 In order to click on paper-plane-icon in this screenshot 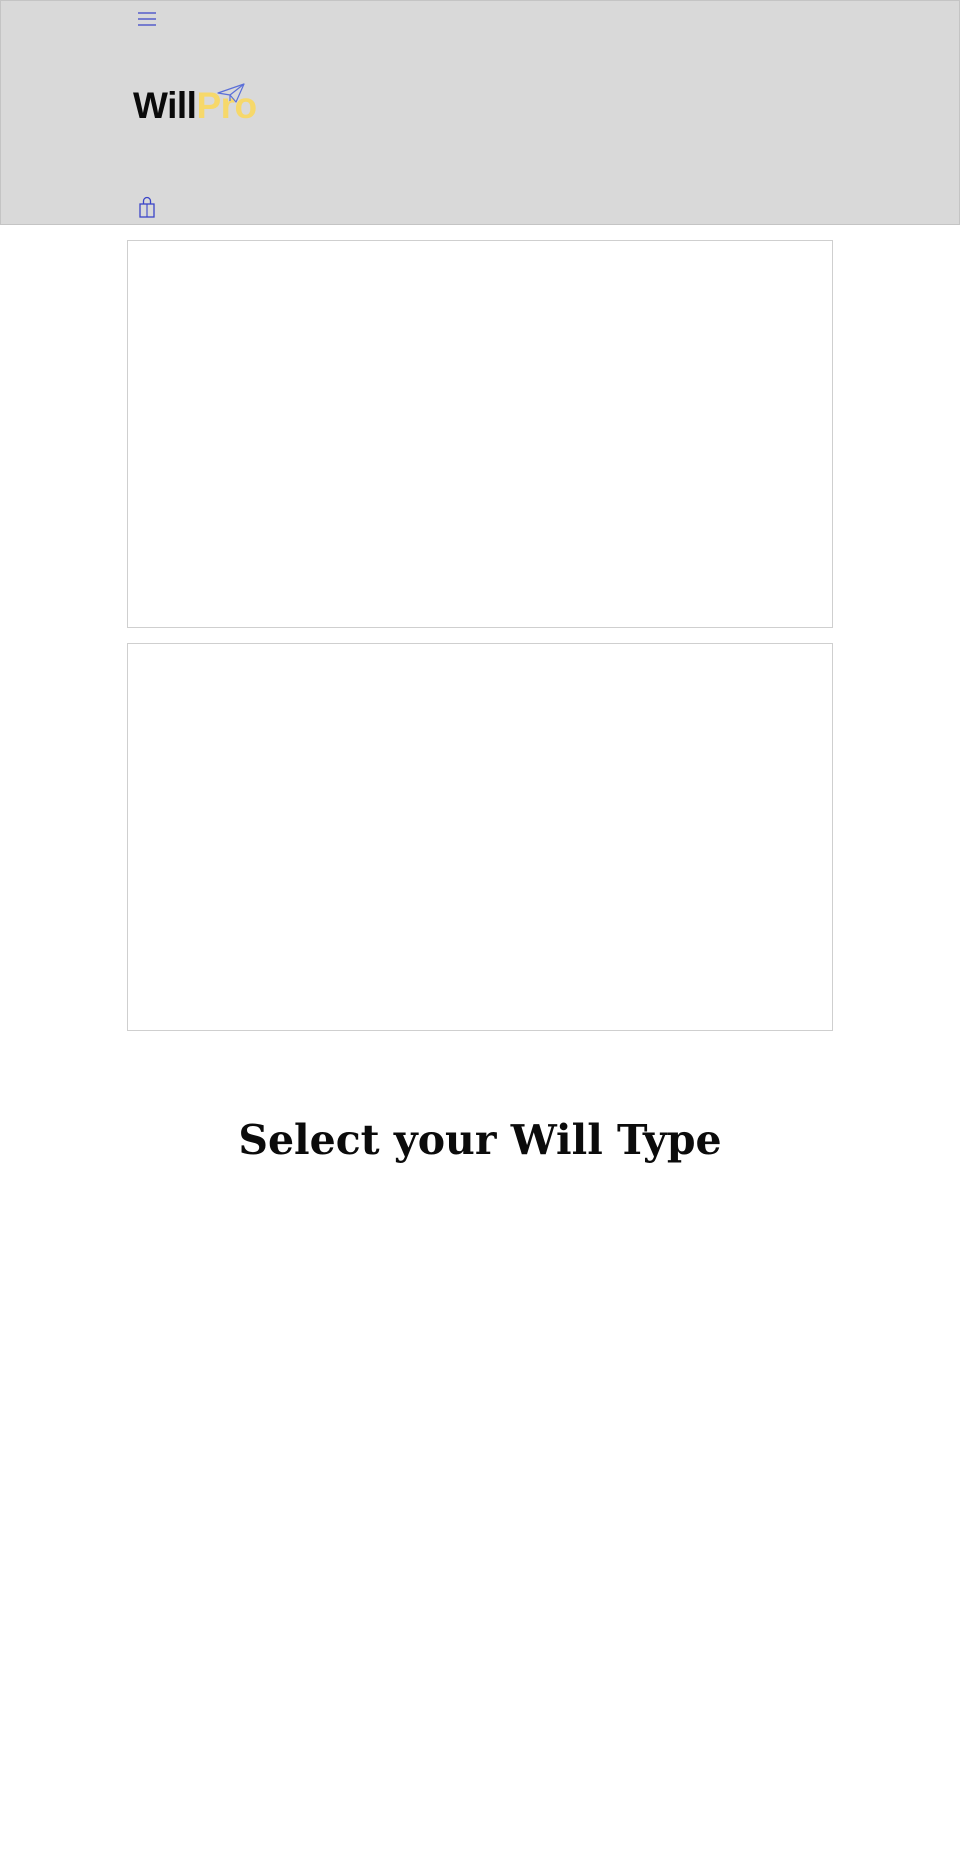, I will do `click(231, 93)`.